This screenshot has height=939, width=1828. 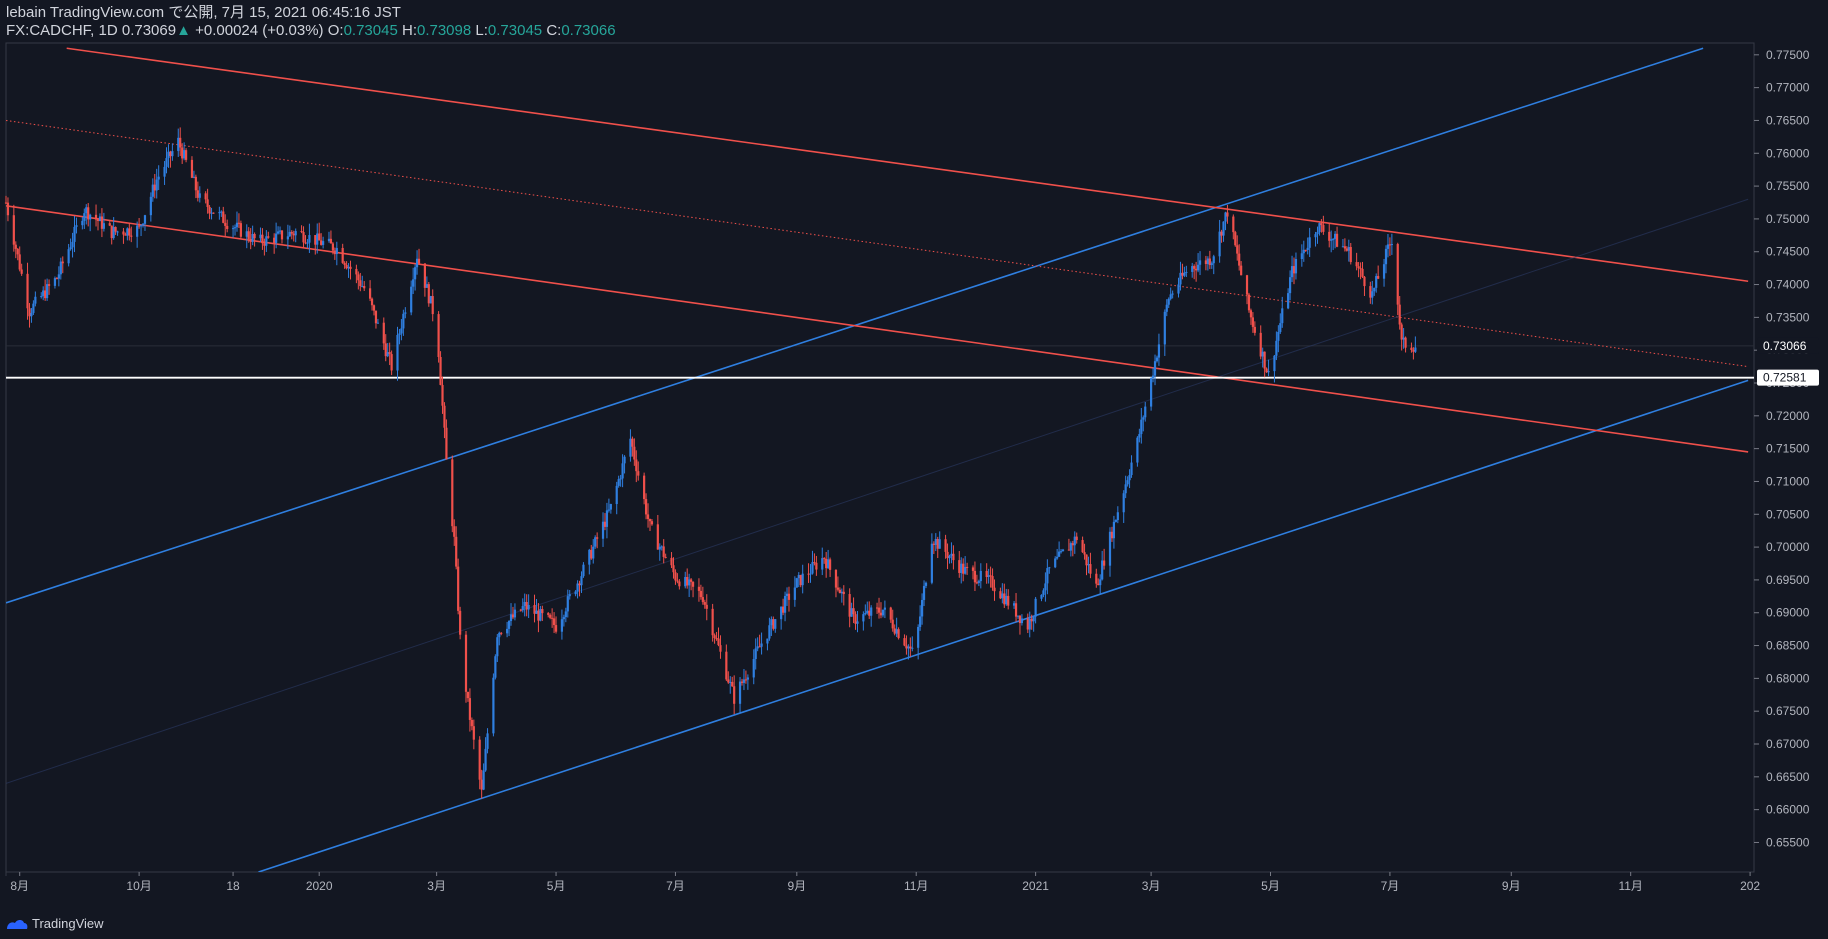 What do you see at coordinates (1151, 886) in the screenshot?
I see `time-tick-label: 3月` at bounding box center [1151, 886].